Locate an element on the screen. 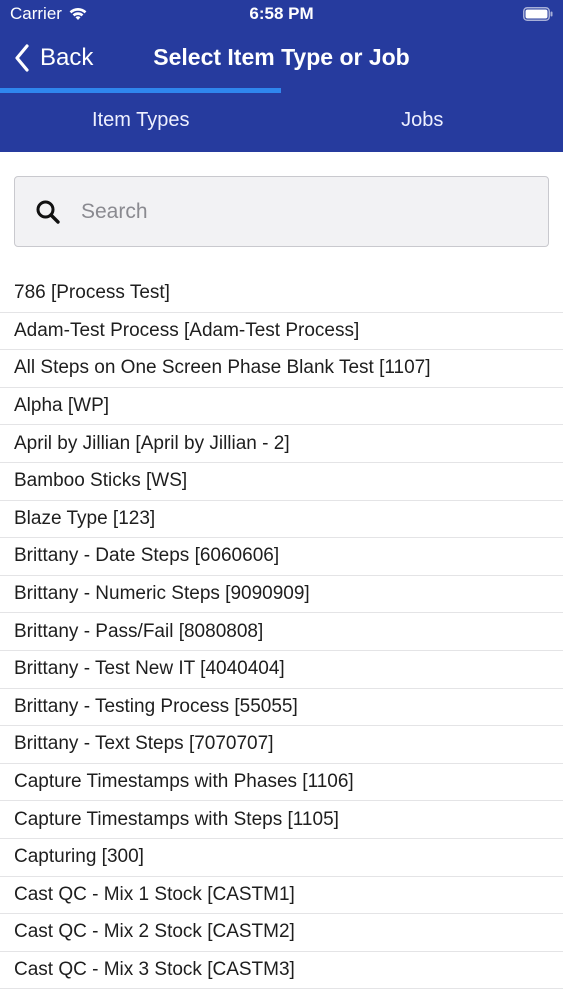  list-item-label: Brittany - Text Steps [7070707] is located at coordinates (144, 744).